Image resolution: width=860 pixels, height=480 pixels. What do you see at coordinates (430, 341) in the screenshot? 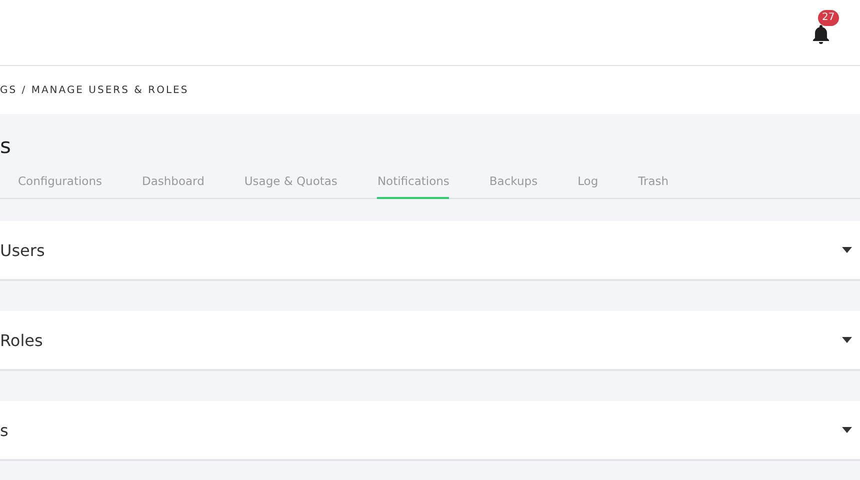
I see `panel-header: Roles` at bounding box center [430, 341].